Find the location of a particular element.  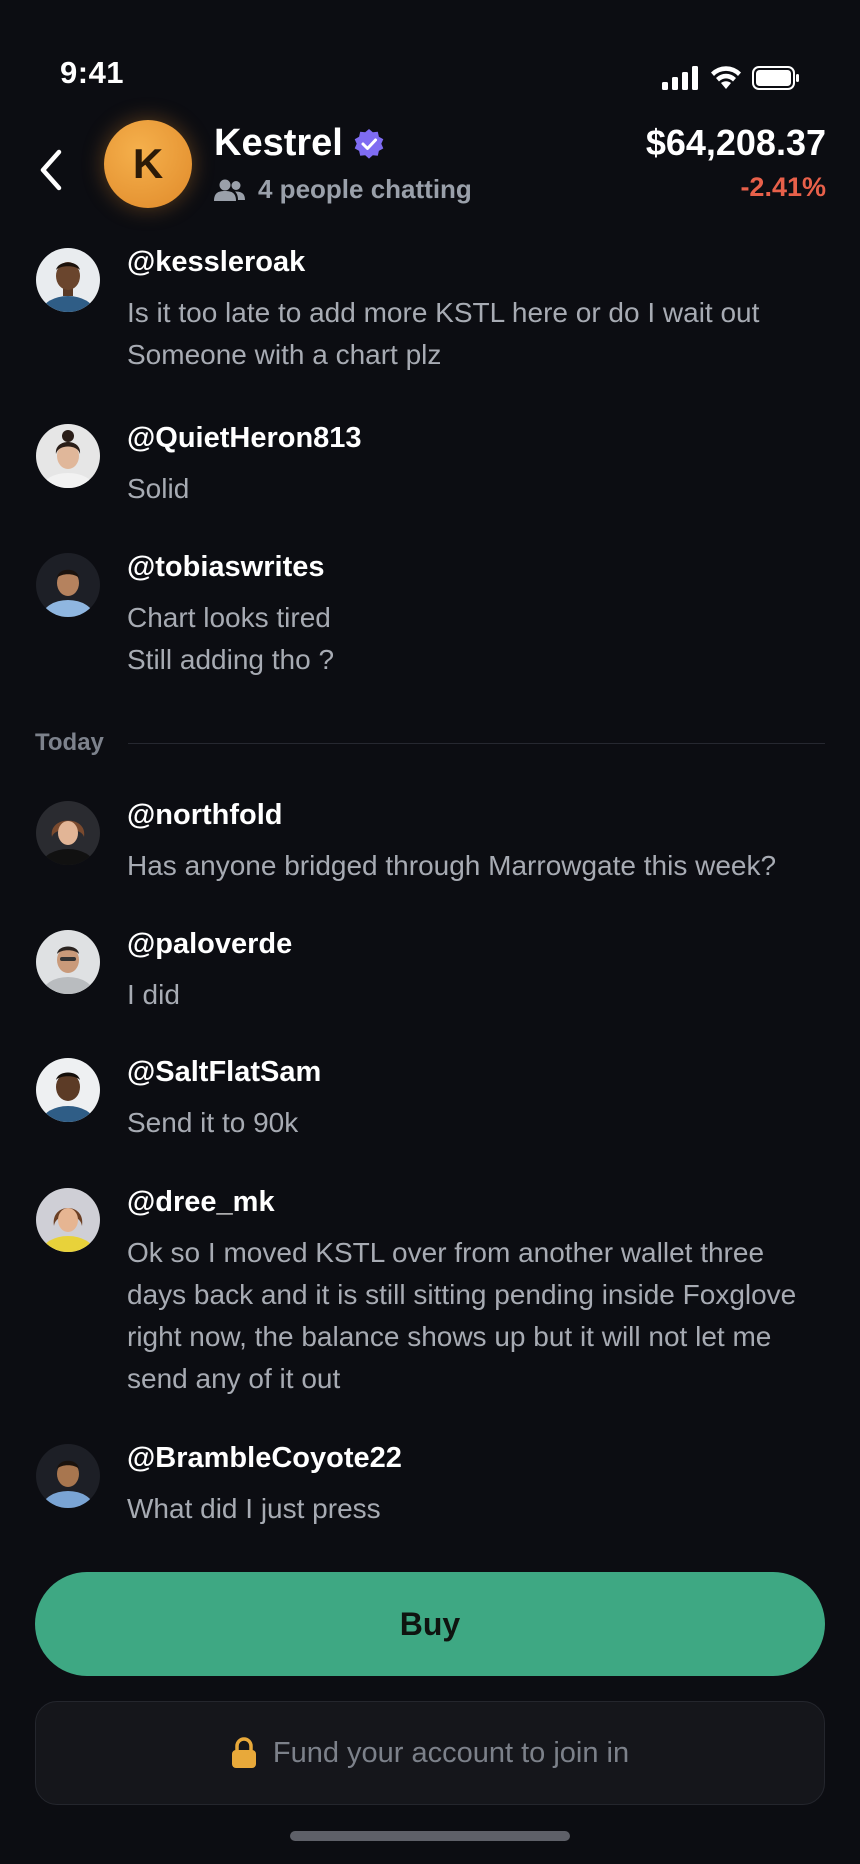

token-price: $64,208.37 is located at coordinates (735, 142).